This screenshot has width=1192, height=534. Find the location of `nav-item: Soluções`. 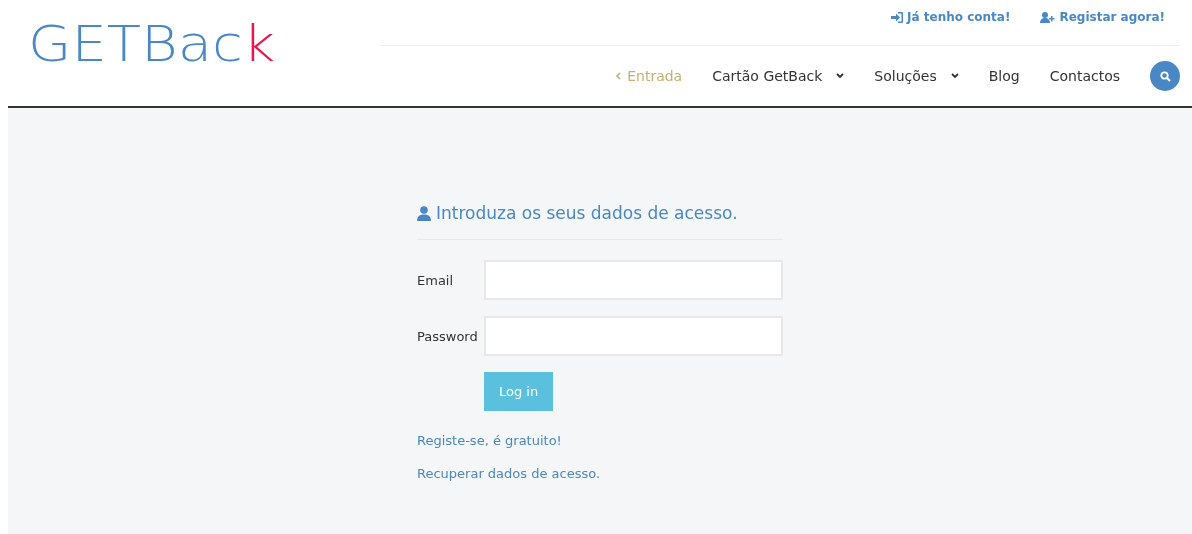

nav-item: Soluções is located at coordinates (916, 76).